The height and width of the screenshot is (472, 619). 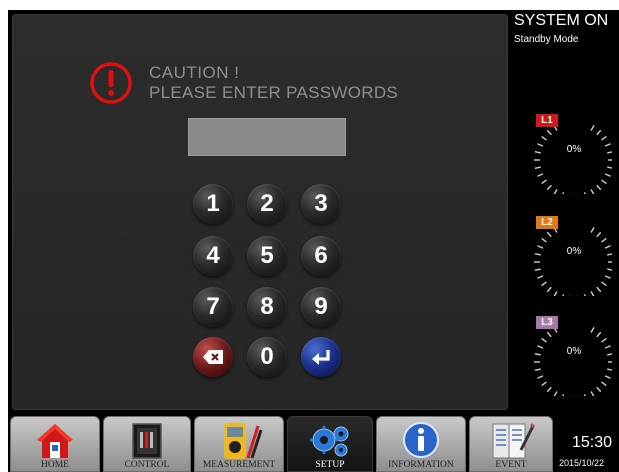 I want to click on gauge-l2: L2 0%, so click(x=567, y=256).